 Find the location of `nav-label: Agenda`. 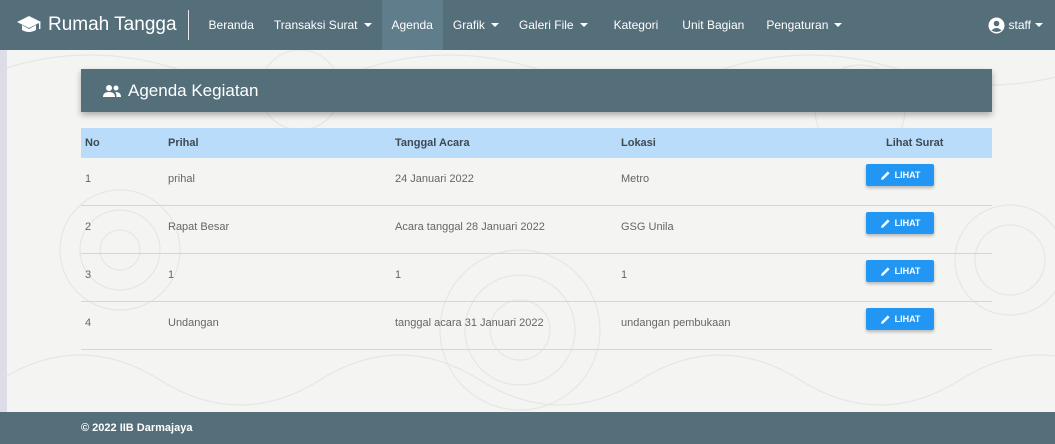

nav-label: Agenda is located at coordinates (412, 25).